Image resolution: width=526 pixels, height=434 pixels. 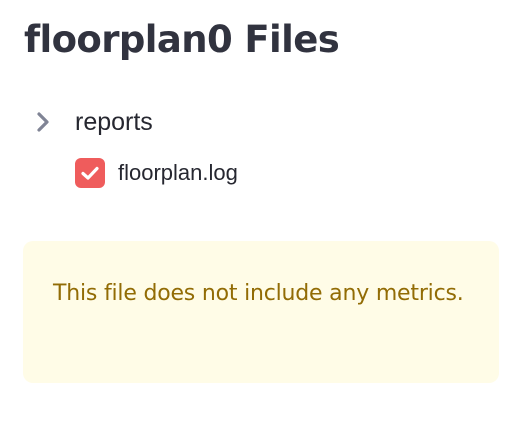 What do you see at coordinates (114, 122) in the screenshot?
I see `tree-folder-label: reports` at bounding box center [114, 122].